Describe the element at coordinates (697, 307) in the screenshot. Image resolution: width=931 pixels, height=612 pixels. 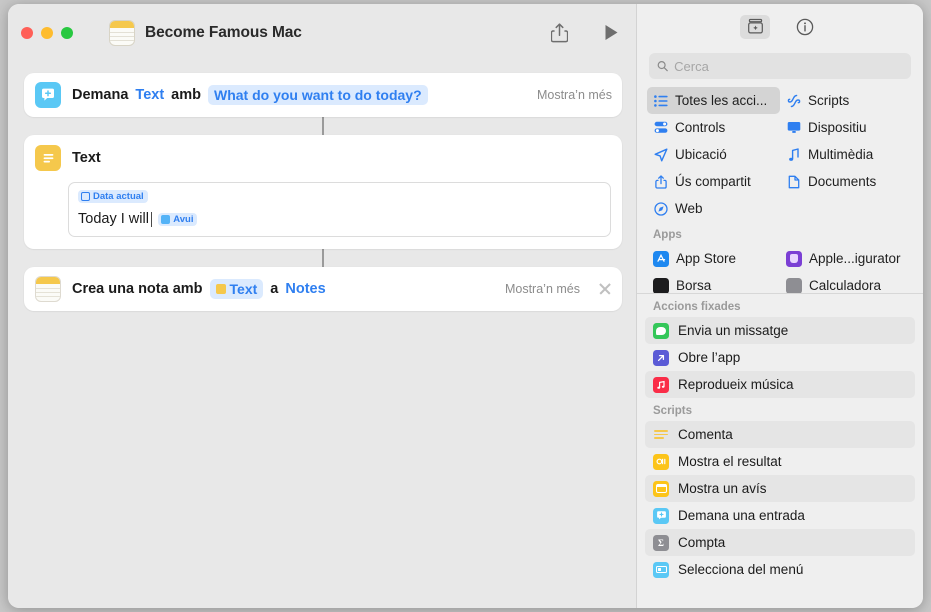
I see `pinned-header: Accions fixades` at that location.